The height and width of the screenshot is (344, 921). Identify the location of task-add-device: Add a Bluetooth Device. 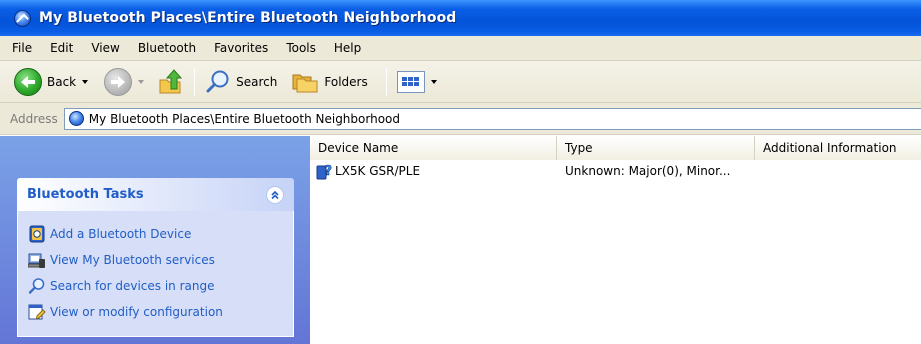
(160, 234).